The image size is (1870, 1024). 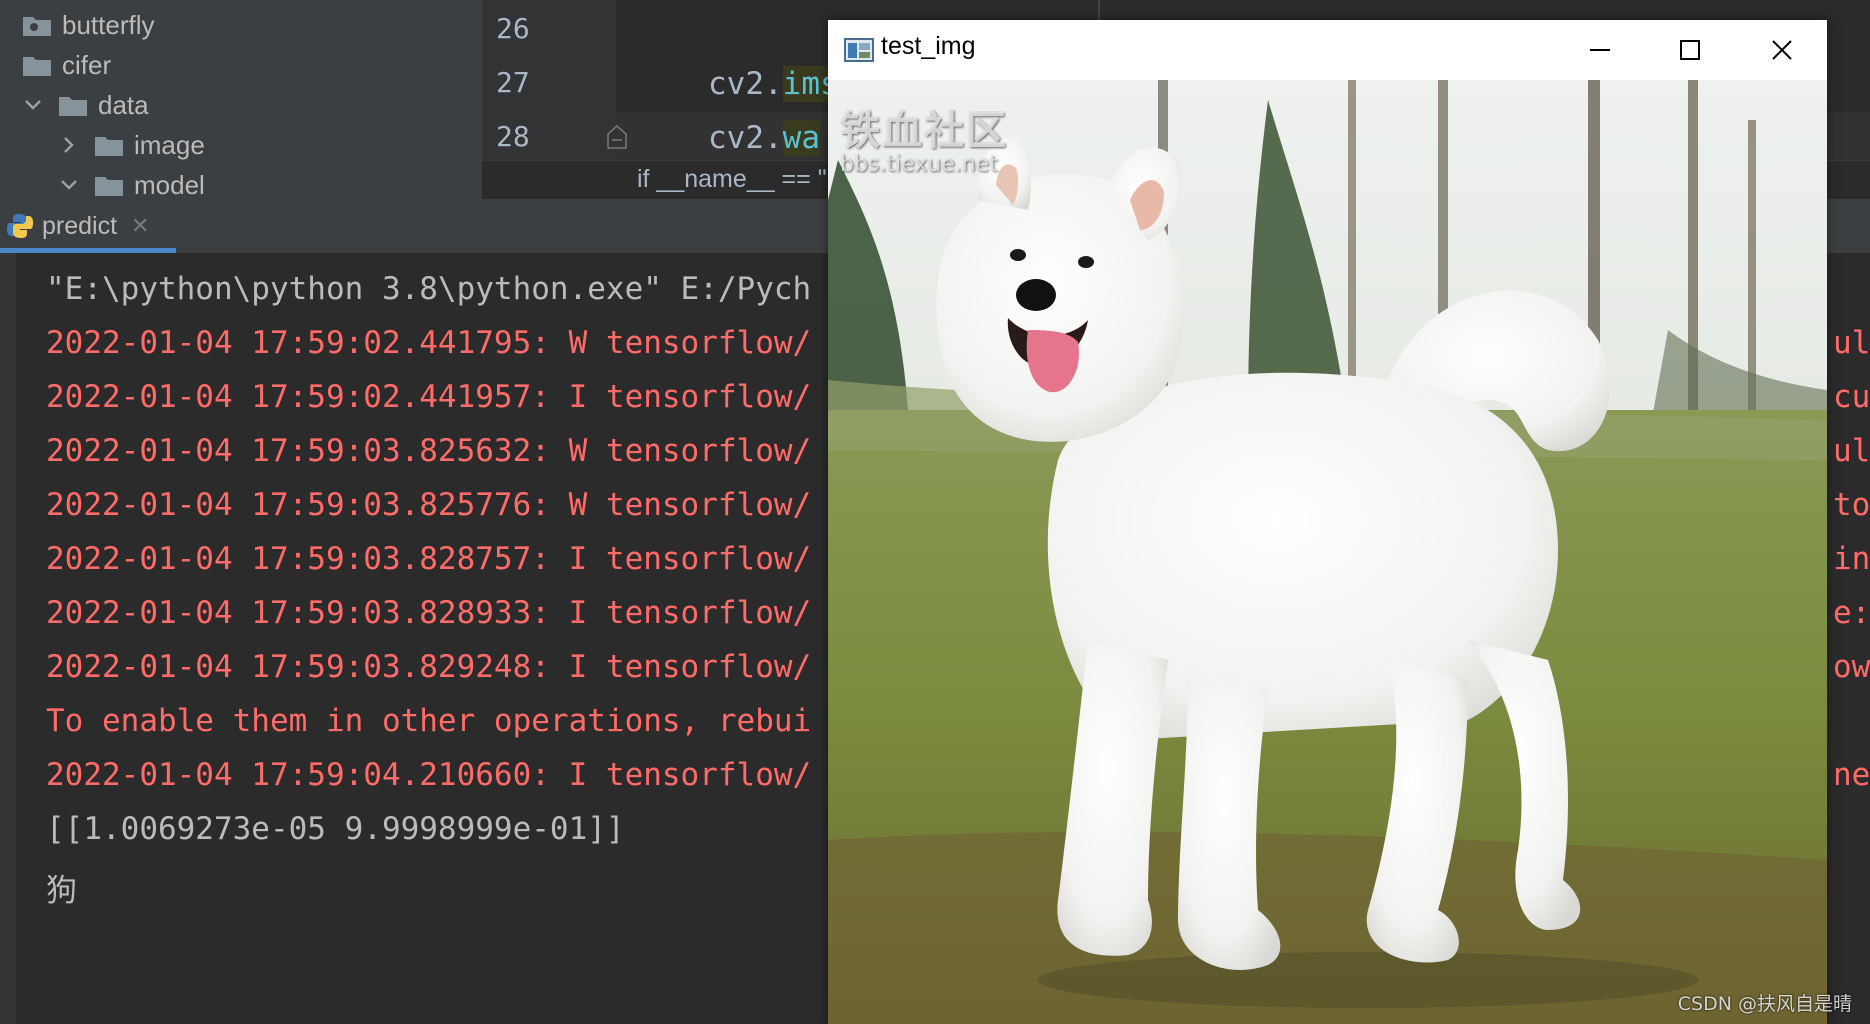 What do you see at coordinates (513, 82) in the screenshot?
I see `line-number: 27` at bounding box center [513, 82].